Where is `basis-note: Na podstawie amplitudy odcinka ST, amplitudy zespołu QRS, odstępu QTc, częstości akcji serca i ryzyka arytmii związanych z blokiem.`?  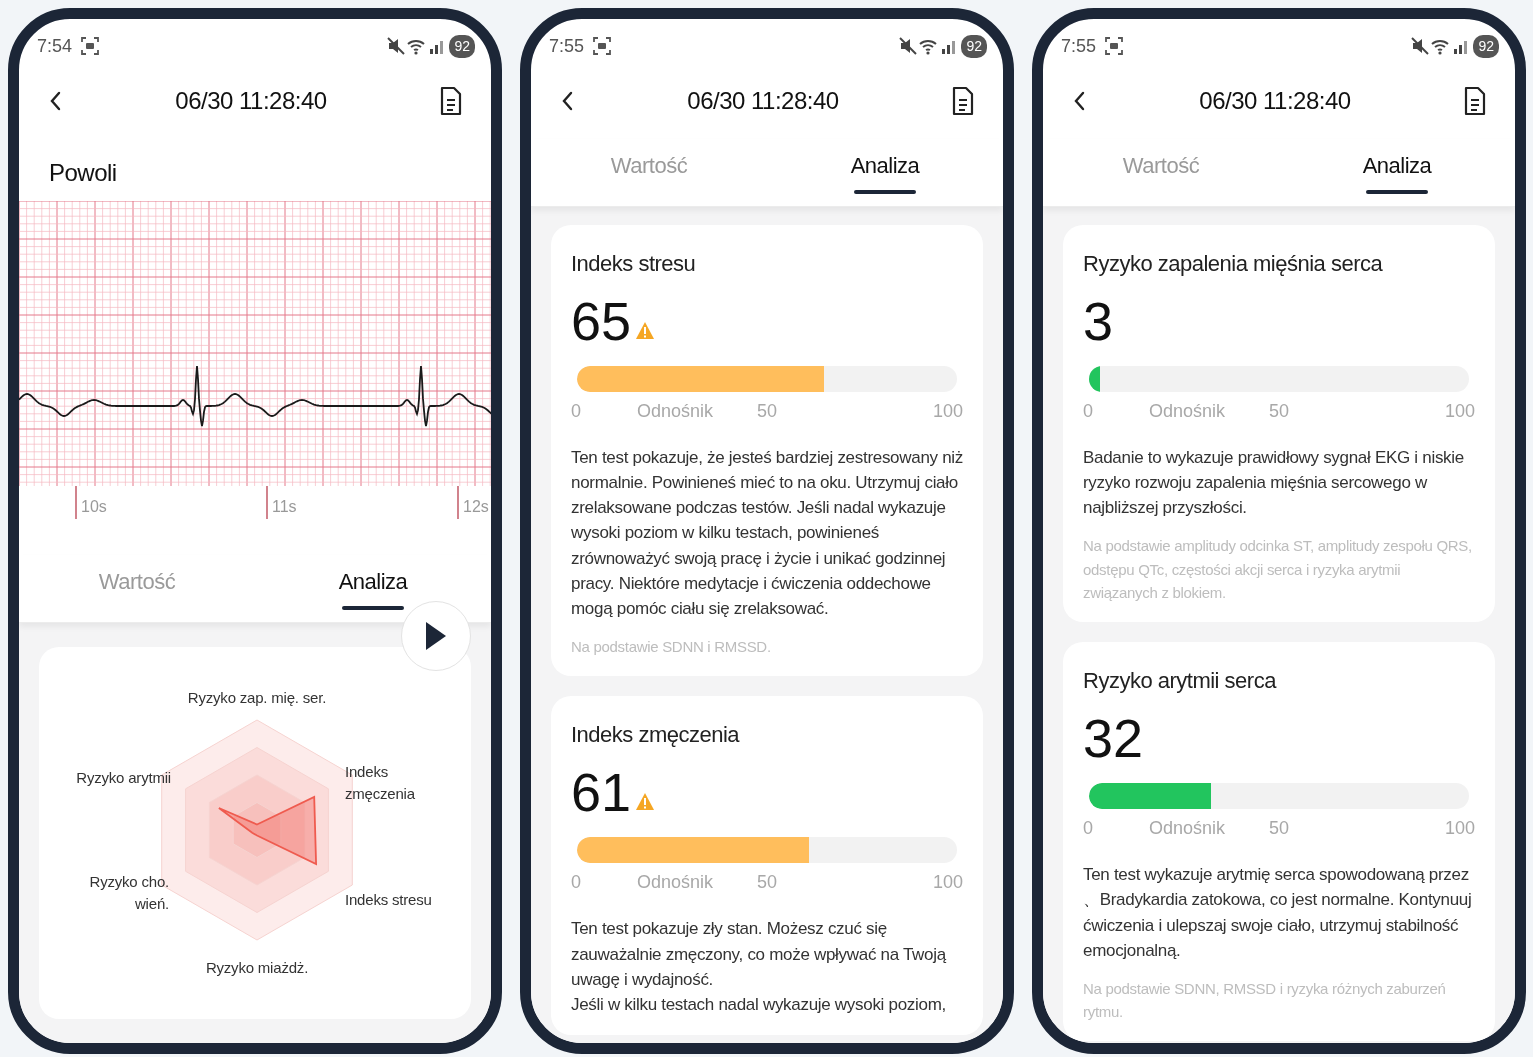 basis-note: Na podstawie amplitudy odcinka ST, amplitudy zespołu QRS, odstępu QTc, częstości akcji serca i ryzyka arytmii związanych z blokiem. is located at coordinates (1278, 569).